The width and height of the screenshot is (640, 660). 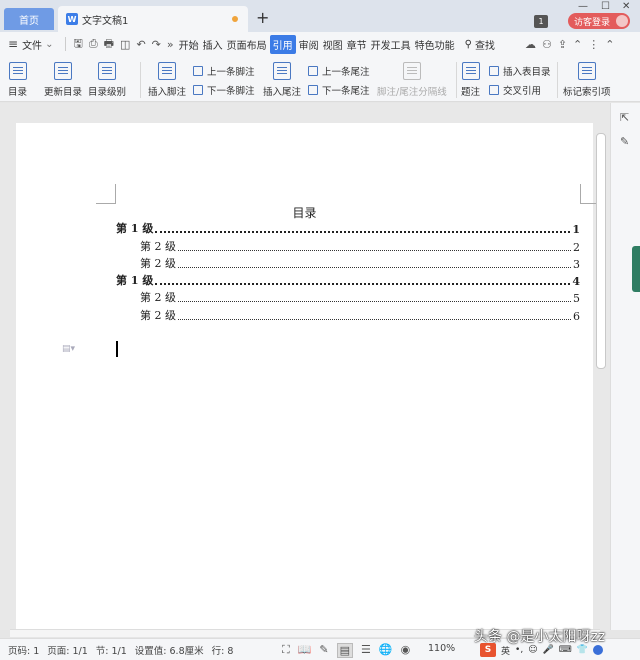 I want to click on insert-footnote-label: 插入脚注, so click(x=167, y=92).